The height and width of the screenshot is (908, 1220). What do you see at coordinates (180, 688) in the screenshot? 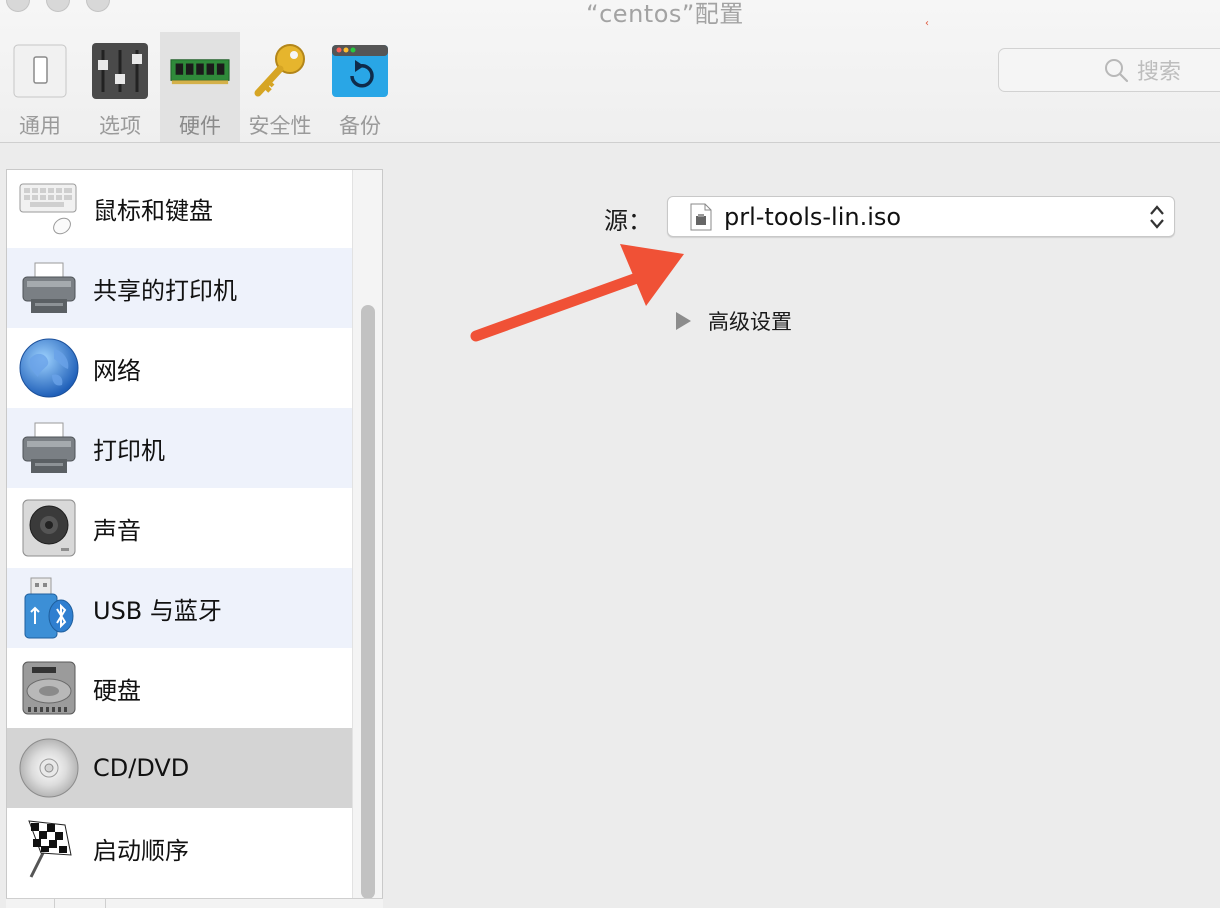
I see `device-item-hard-disk: 硬盘` at bounding box center [180, 688].